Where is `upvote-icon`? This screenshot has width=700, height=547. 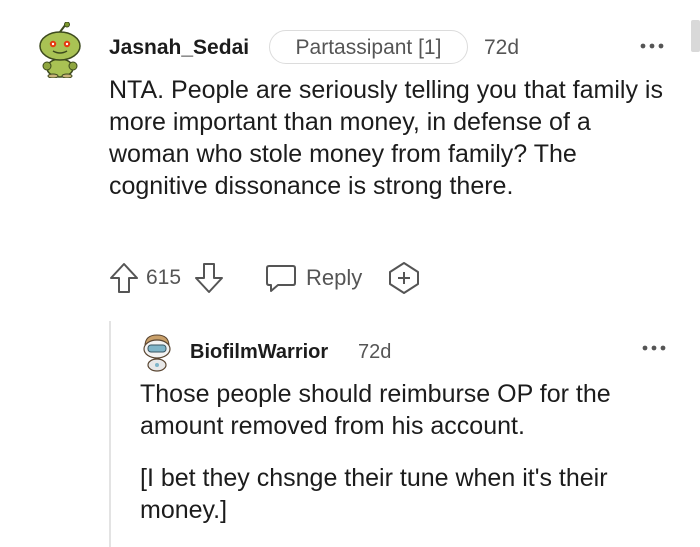 upvote-icon is located at coordinates (124, 278).